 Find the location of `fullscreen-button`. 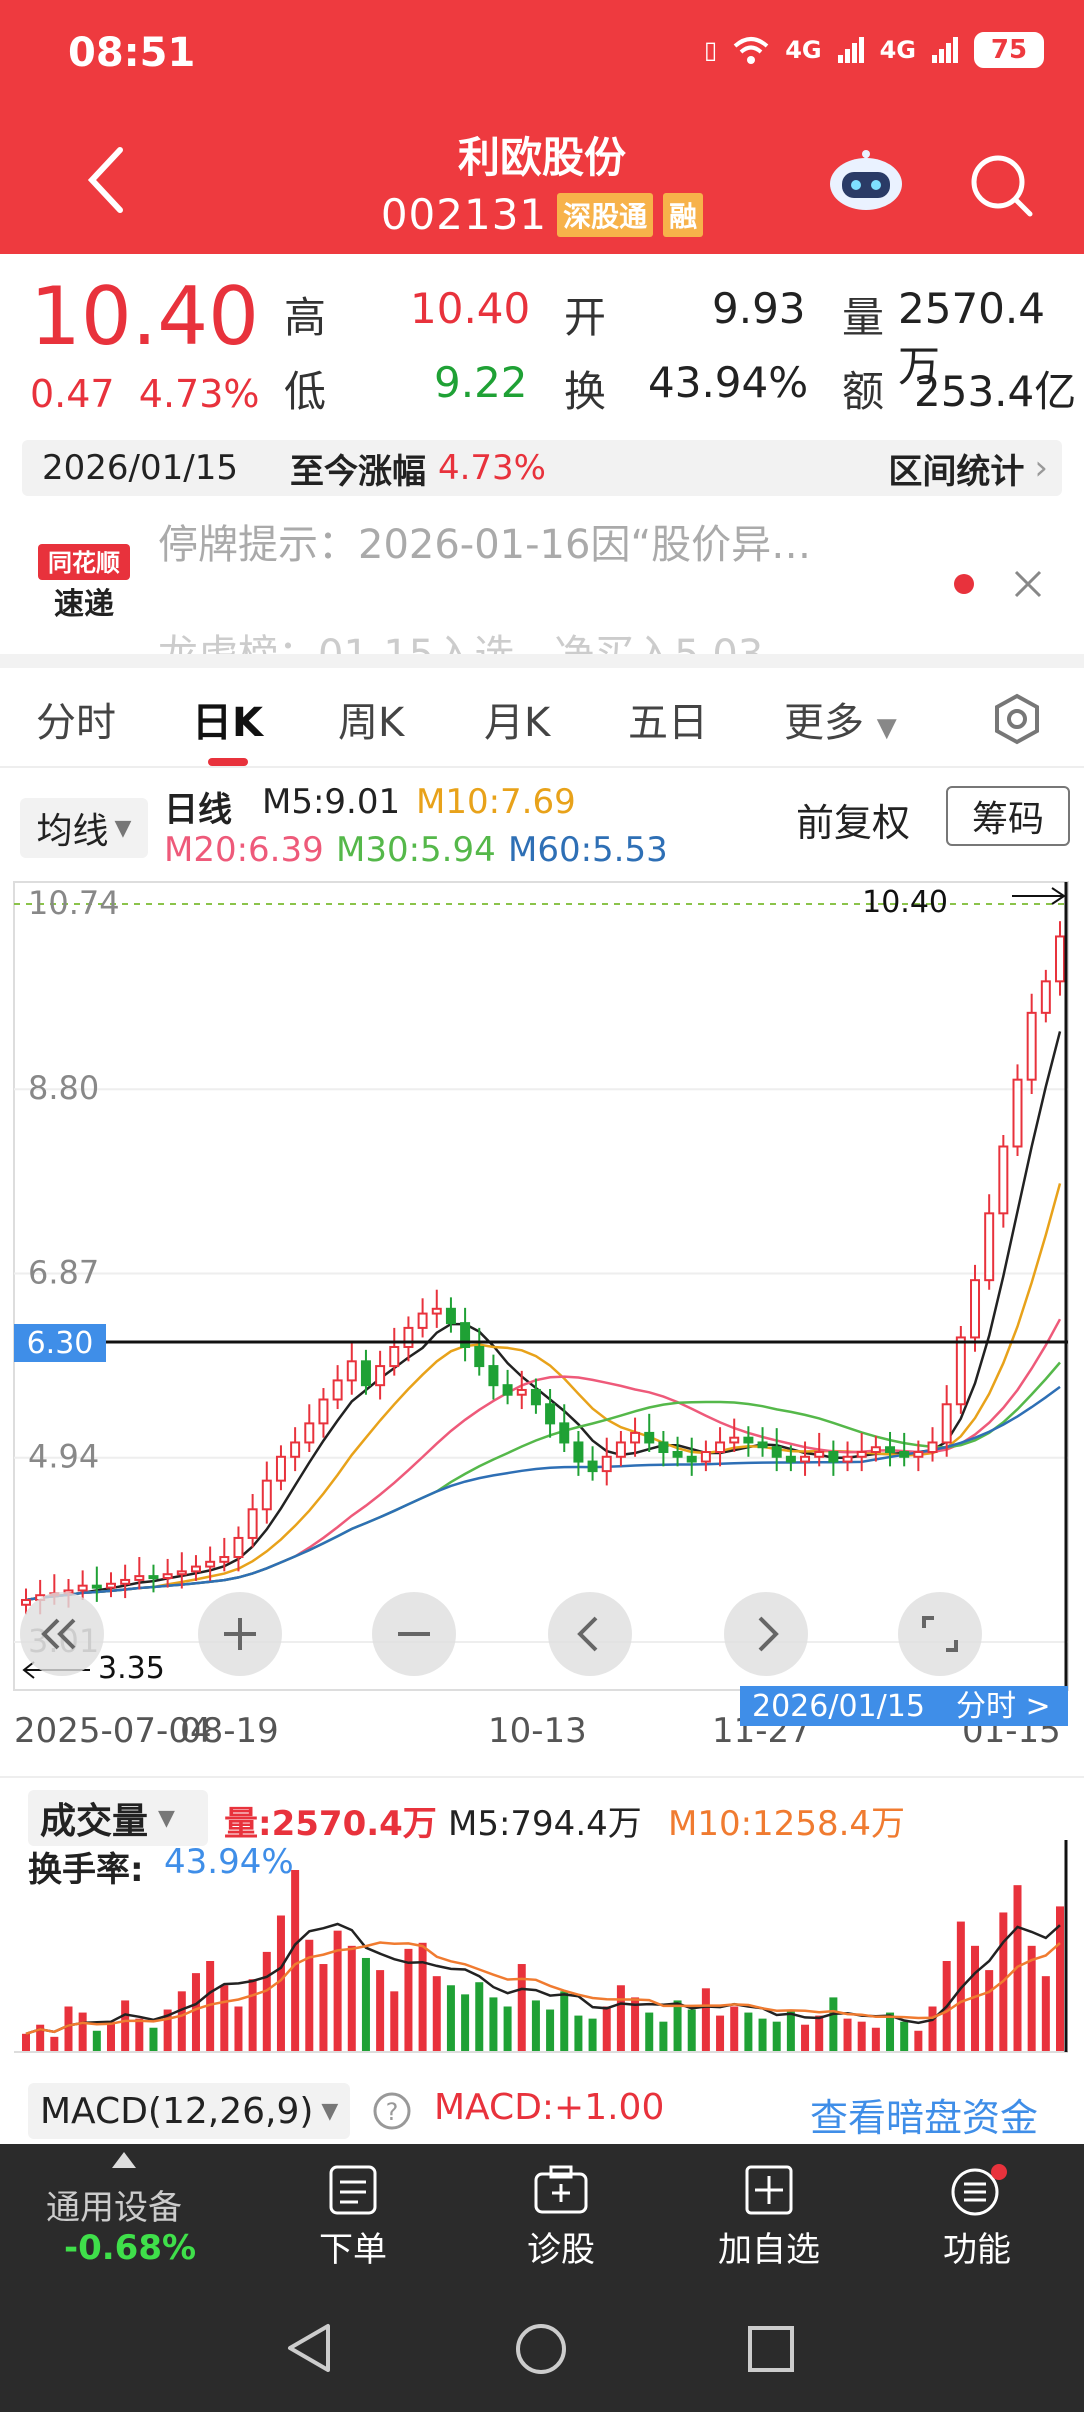

fullscreen-button is located at coordinates (940, 1634).